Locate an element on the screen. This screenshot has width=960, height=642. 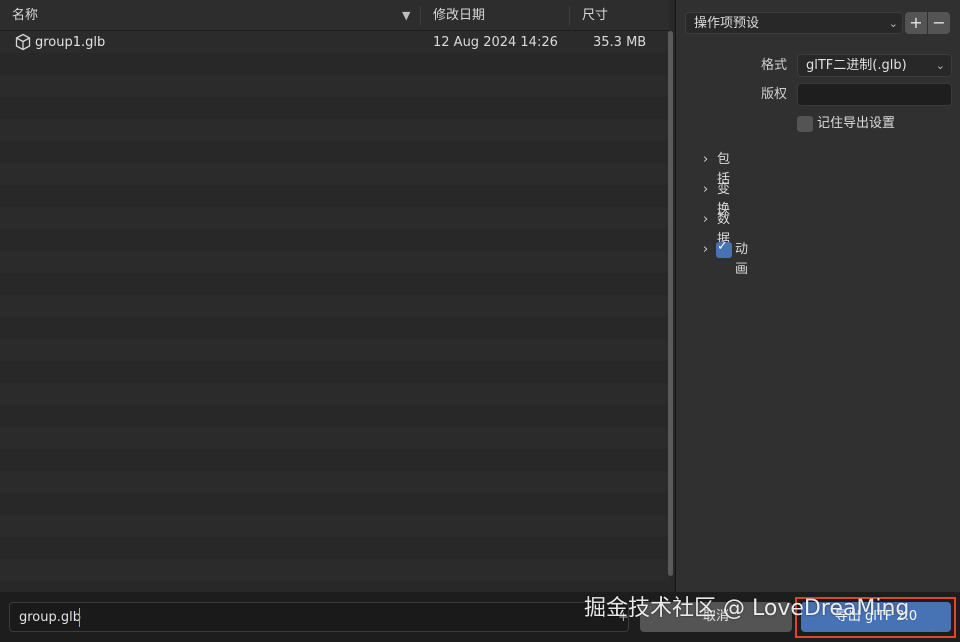
vertical-scrollbar is located at coordinates (670, 303).